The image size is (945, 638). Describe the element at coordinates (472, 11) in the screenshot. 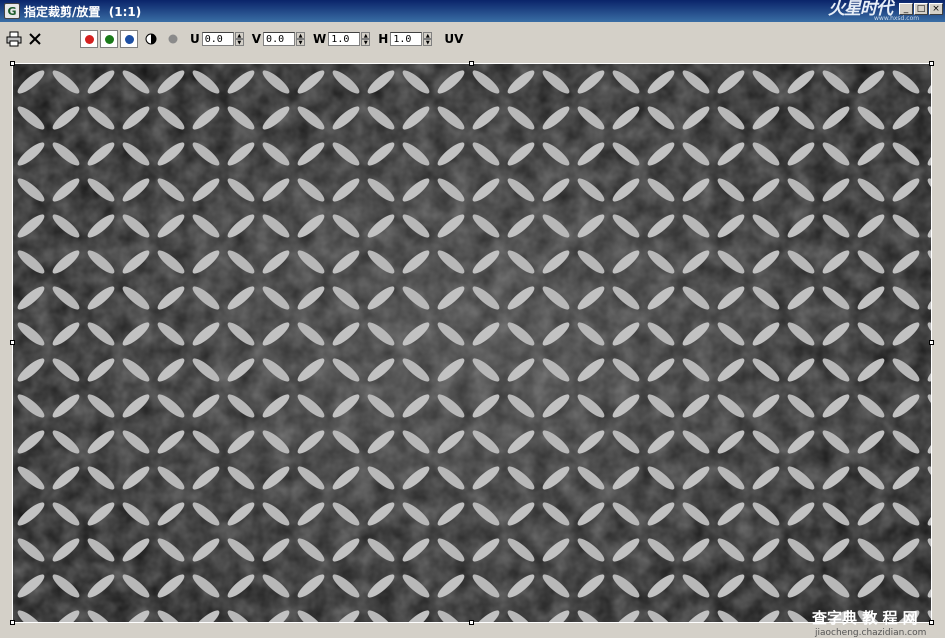

I see `title-bar: G 指定裁剪/放置 (1:1) 火星时代 www.hxsd.com _ □ ×` at that location.